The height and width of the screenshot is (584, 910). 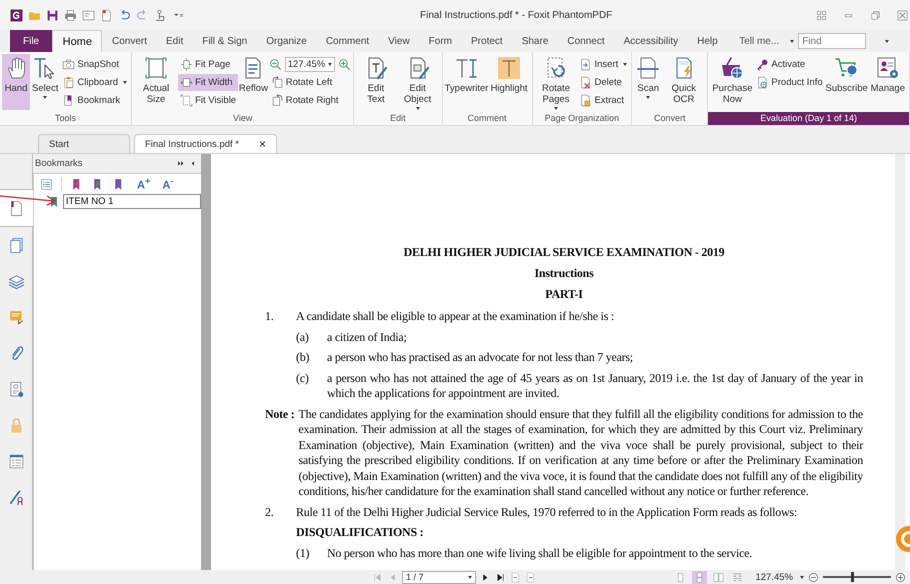 I want to click on printer-icon, so click(x=70, y=15).